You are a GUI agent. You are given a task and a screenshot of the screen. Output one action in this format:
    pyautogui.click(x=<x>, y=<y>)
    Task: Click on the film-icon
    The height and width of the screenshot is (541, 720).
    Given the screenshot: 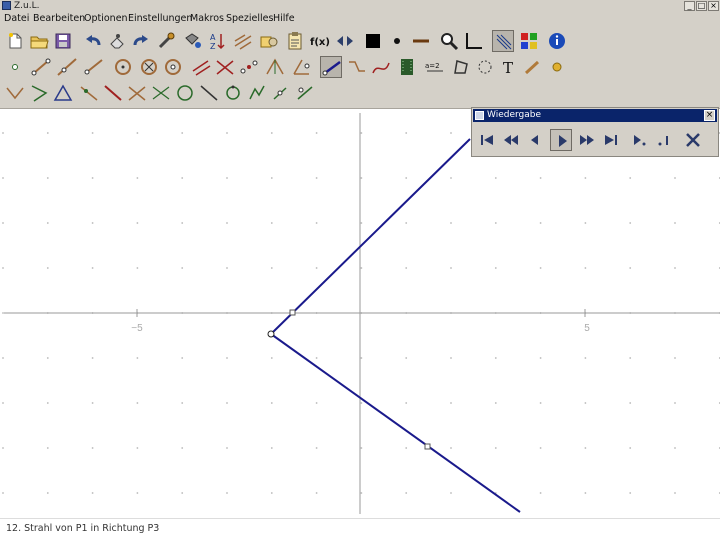 What is the action you would take?
    pyautogui.click(x=407, y=67)
    